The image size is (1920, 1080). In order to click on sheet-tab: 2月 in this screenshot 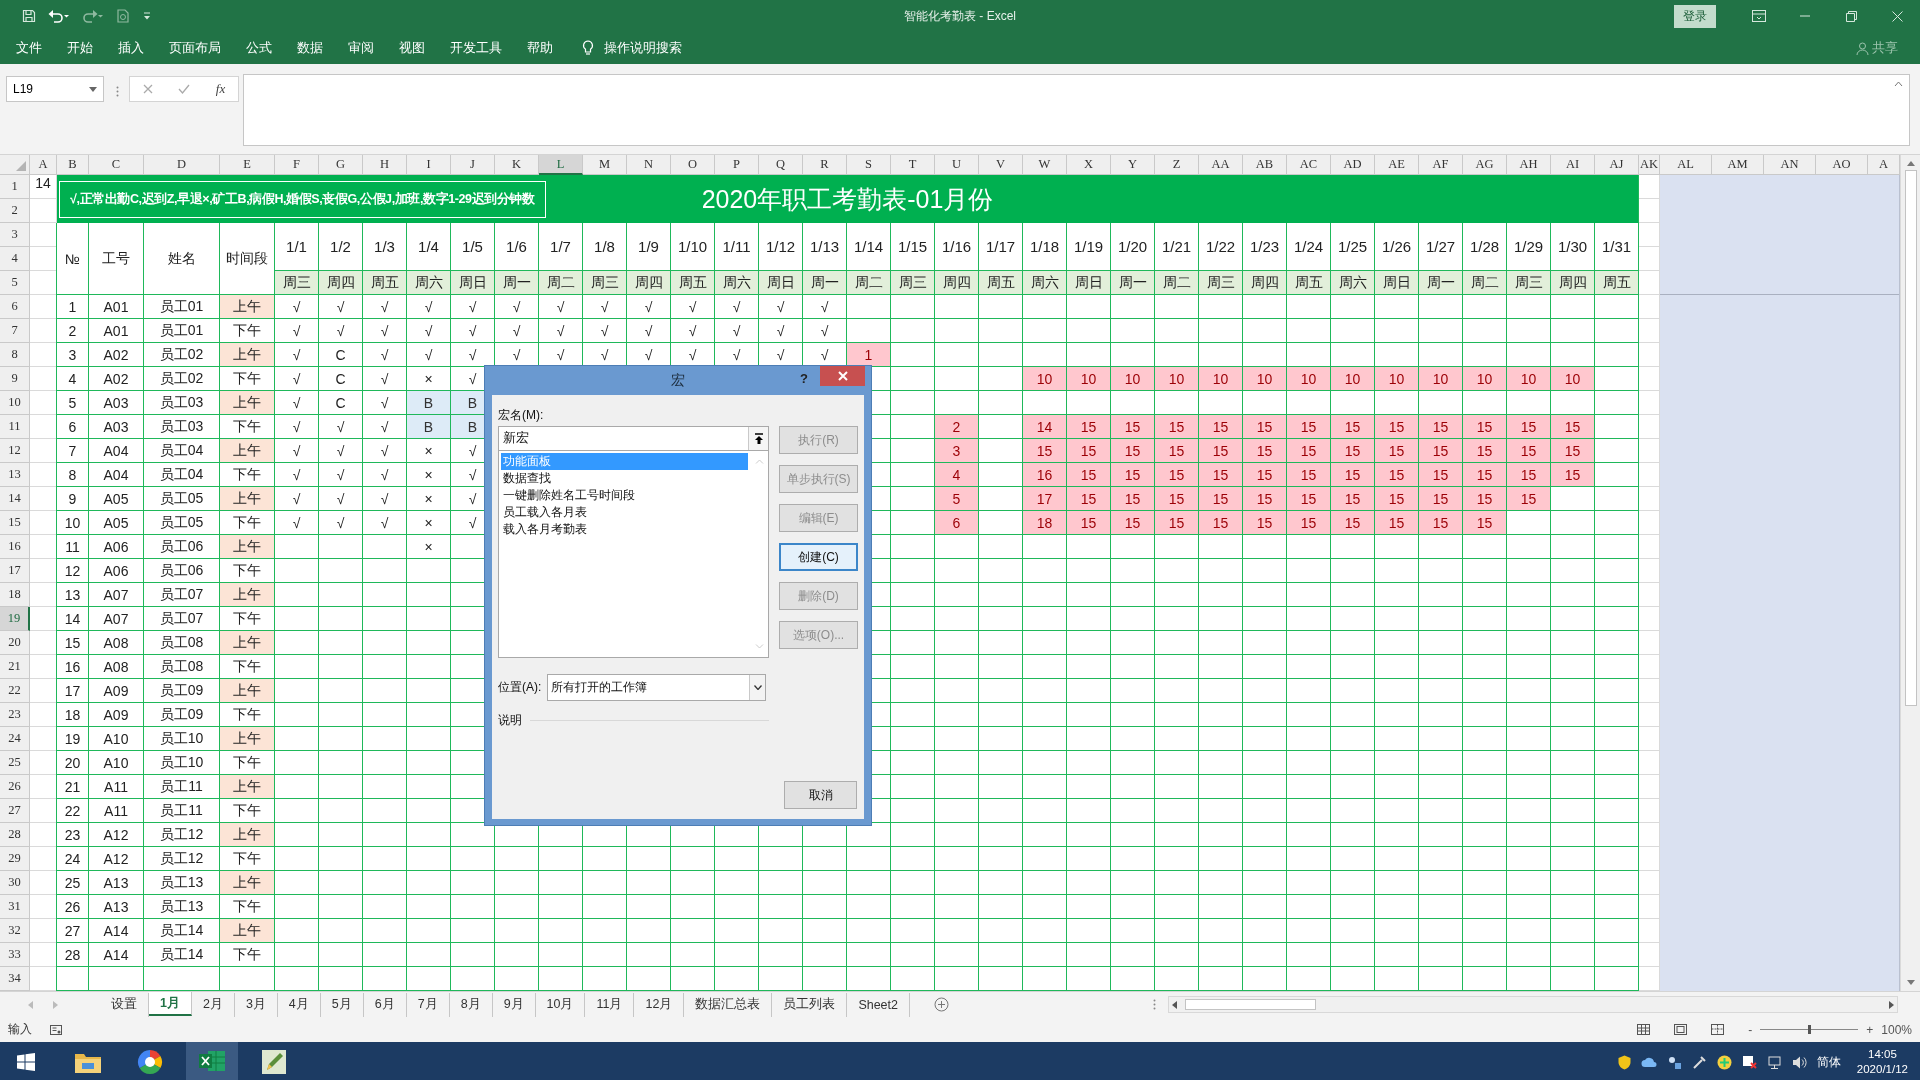, I will do `click(213, 1004)`.